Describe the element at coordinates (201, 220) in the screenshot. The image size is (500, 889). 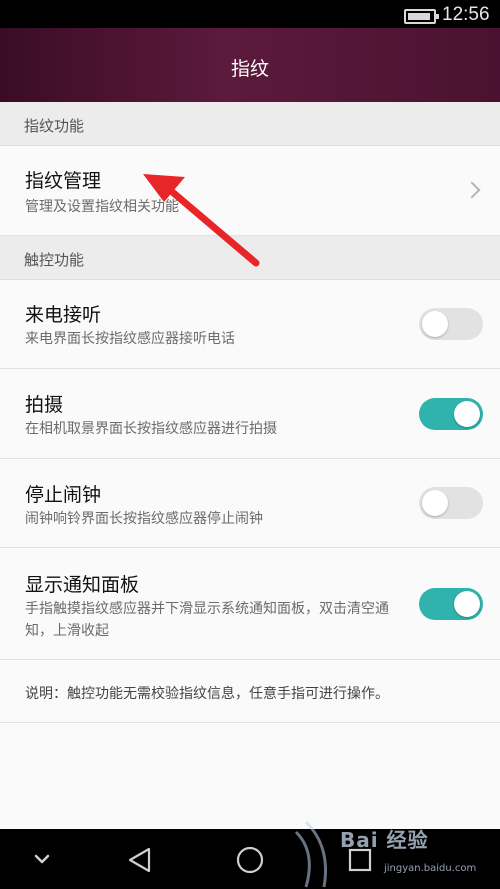
I see `annotation-arrow` at that location.